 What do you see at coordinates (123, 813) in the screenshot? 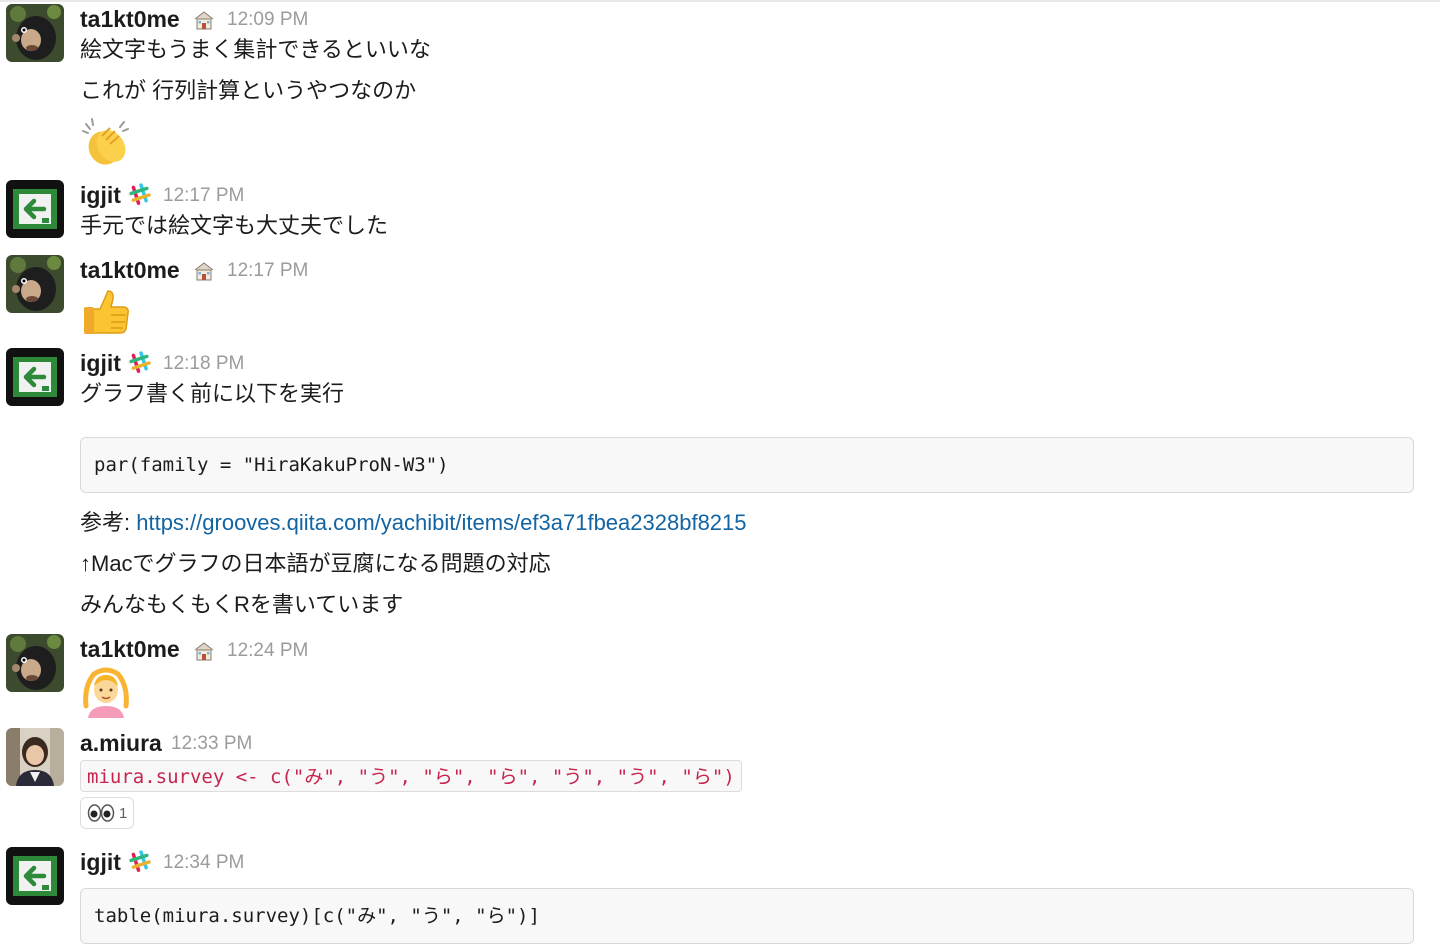
I see `reaction-count: 1` at bounding box center [123, 813].